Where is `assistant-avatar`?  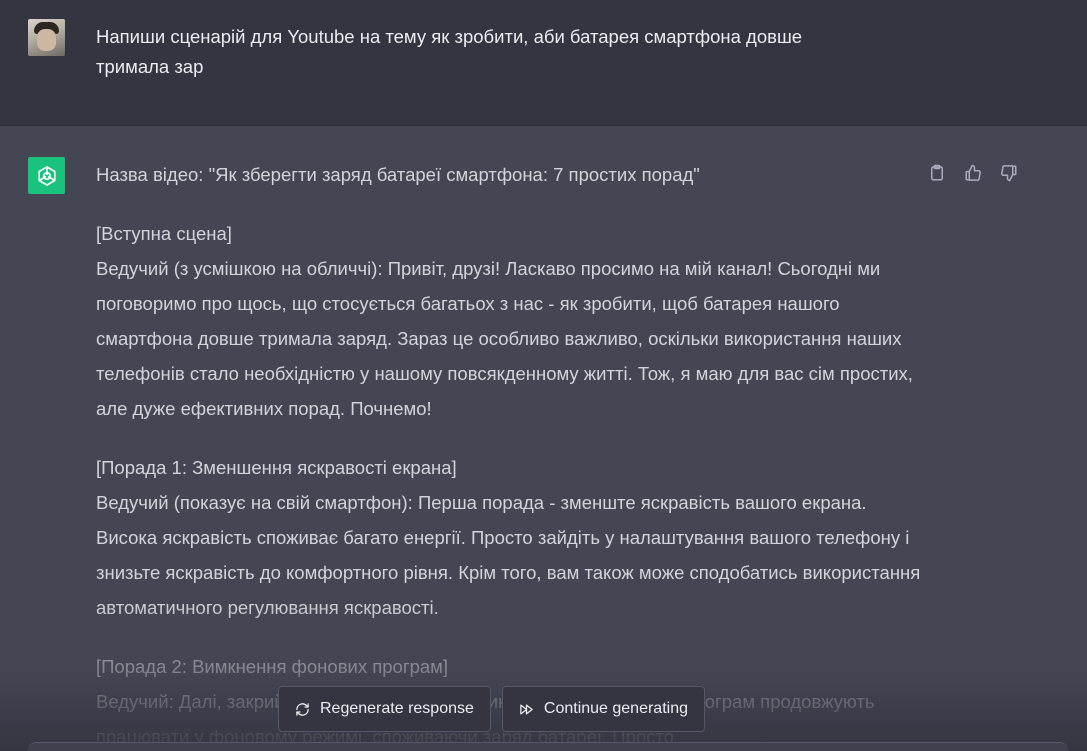 assistant-avatar is located at coordinates (46, 175).